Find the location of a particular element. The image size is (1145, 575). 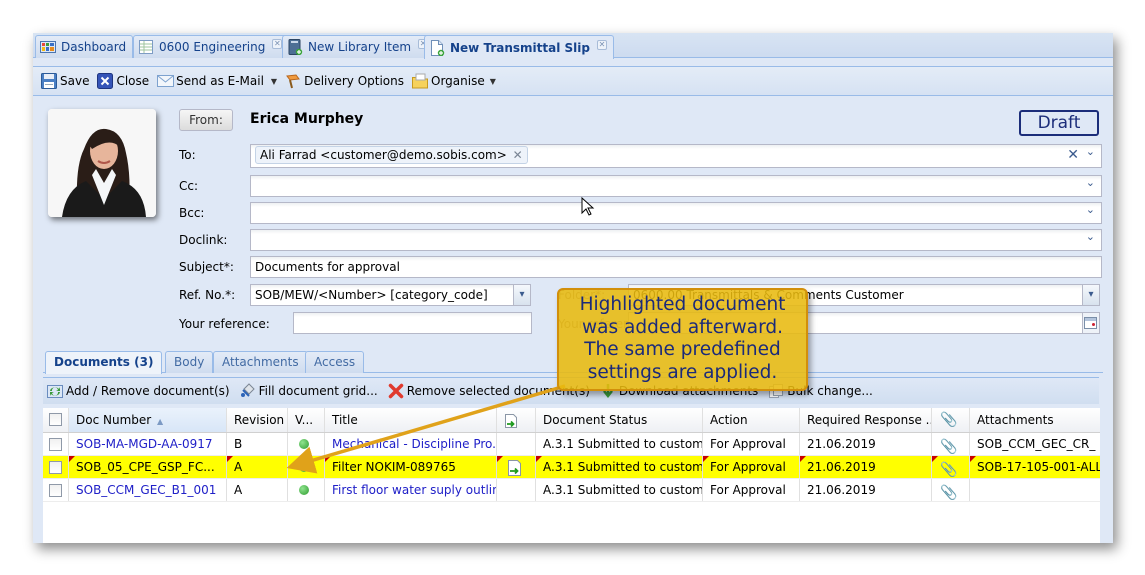

column-header-doc-number: Doc Number ▲ is located at coordinates (148, 420).